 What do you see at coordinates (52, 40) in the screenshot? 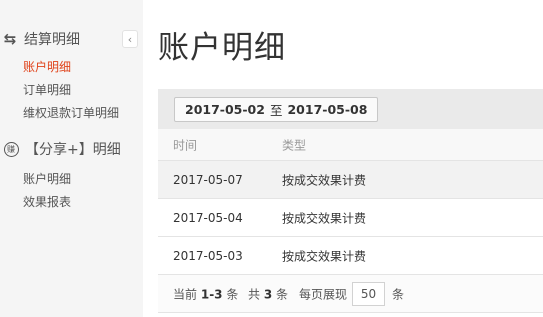
I see `group-settlement-title: 结算明细` at bounding box center [52, 40].